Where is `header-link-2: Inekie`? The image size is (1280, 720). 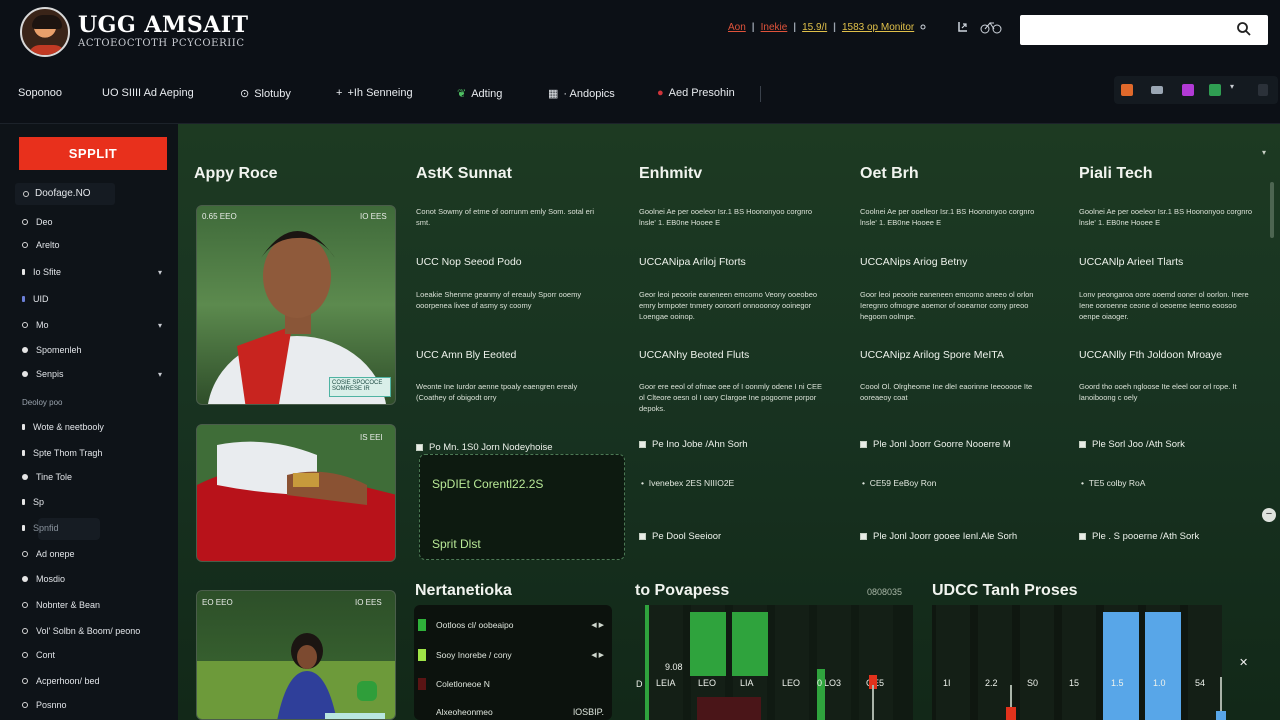
header-link-2: Inekie is located at coordinates (774, 27).